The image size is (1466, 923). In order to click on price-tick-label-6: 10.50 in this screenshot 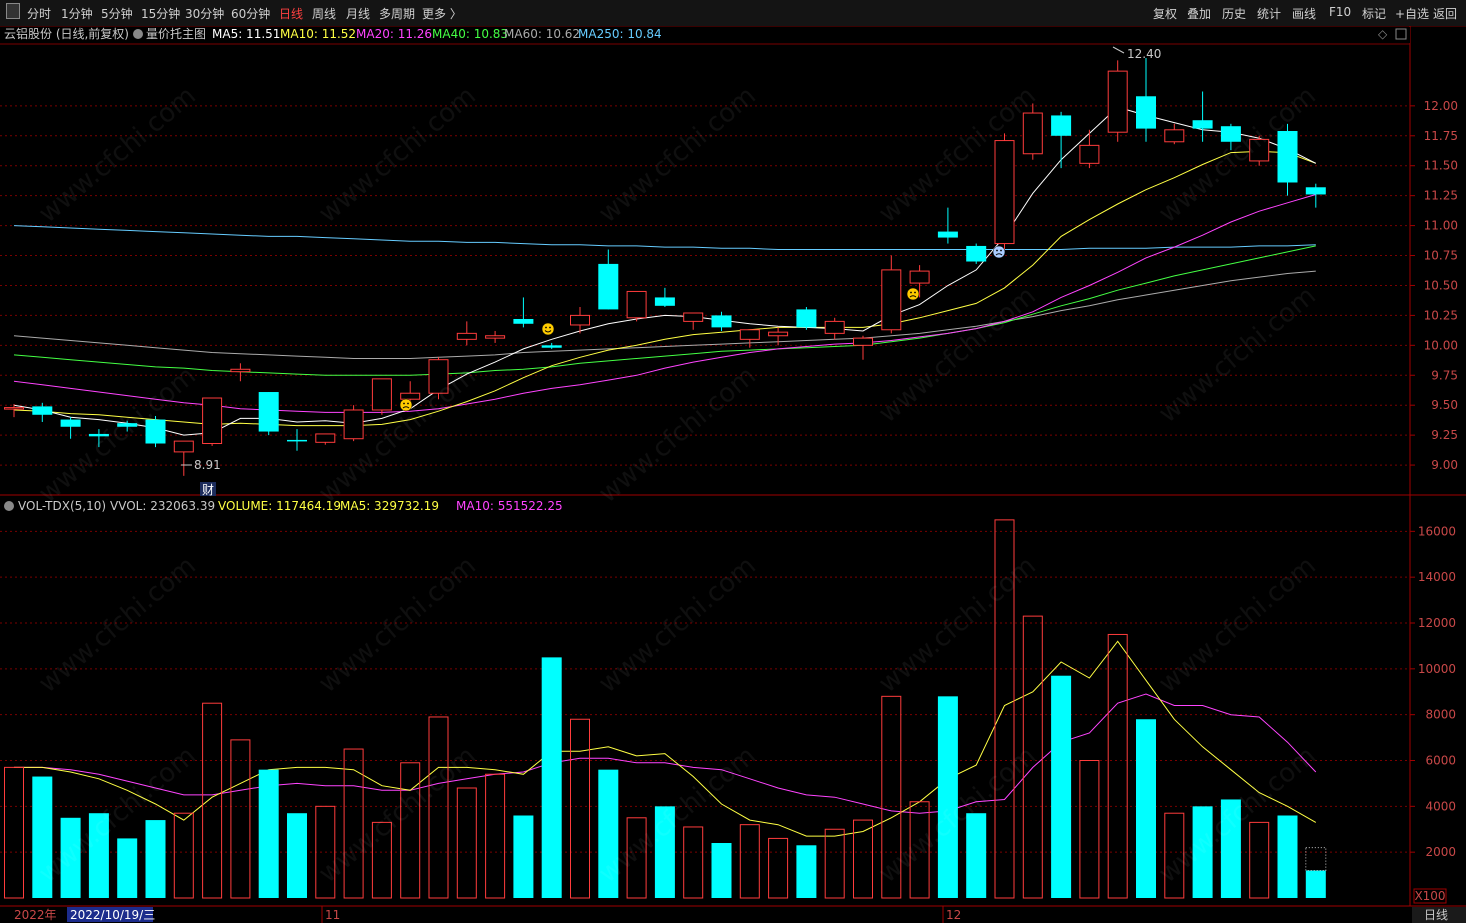, I will do `click(1441, 285)`.